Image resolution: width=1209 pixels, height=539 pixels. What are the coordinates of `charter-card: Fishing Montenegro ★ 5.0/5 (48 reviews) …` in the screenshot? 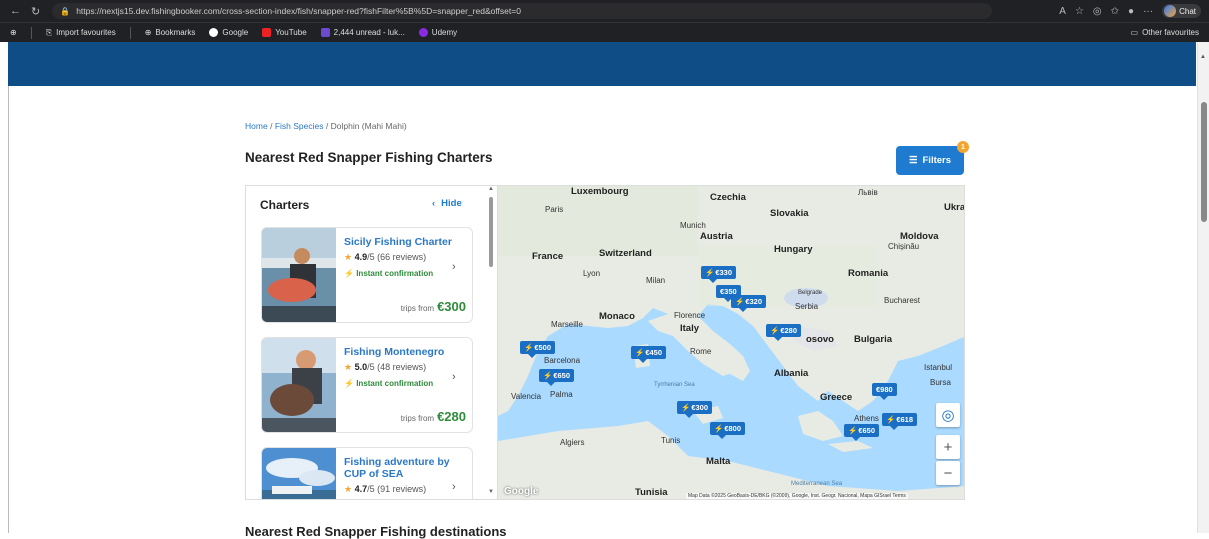 It's located at (367, 385).